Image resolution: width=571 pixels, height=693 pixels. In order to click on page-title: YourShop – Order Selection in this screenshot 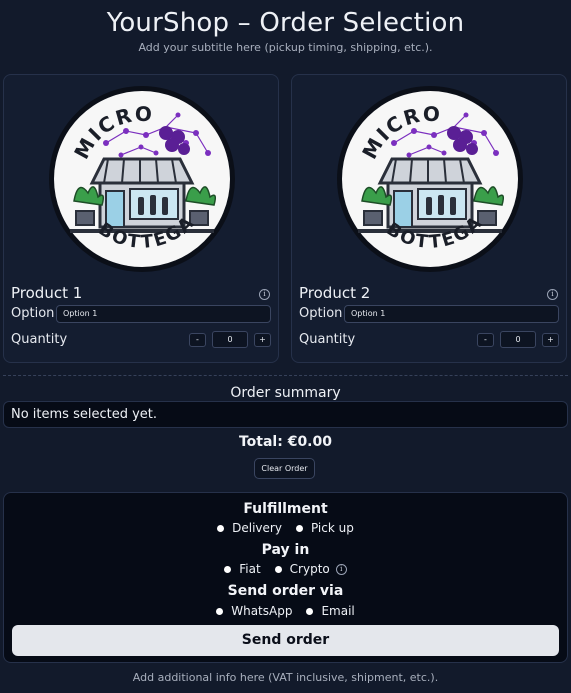, I will do `click(285, 23)`.